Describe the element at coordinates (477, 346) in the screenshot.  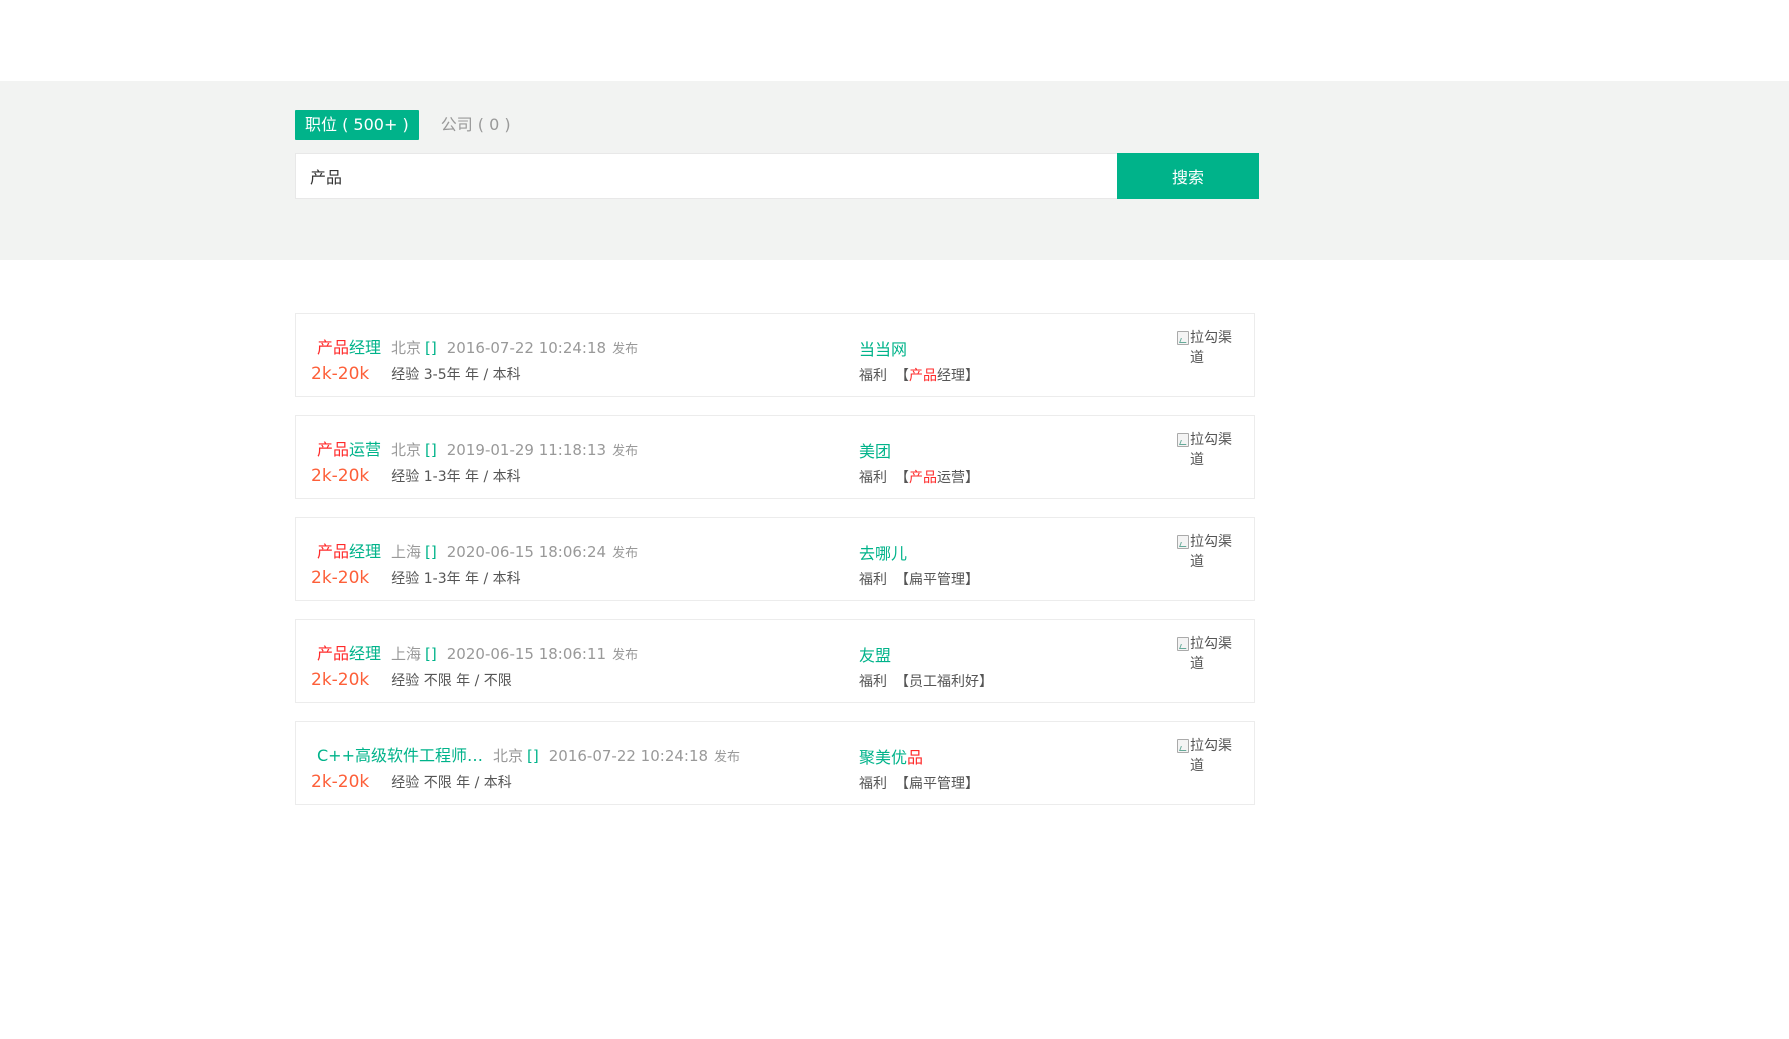
I see `job-title-line: 产品经理 北京 [] 2016-07-22 10:24:18 发布` at that location.